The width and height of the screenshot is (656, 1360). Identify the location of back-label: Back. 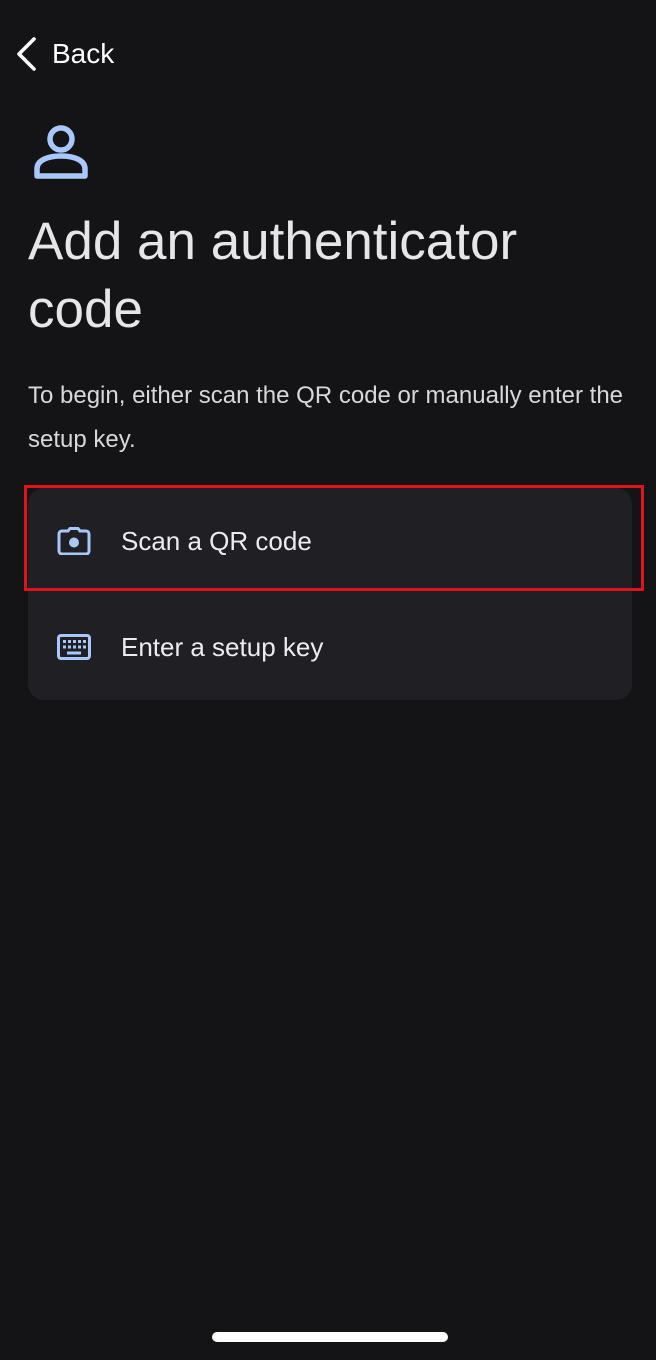
(83, 53).